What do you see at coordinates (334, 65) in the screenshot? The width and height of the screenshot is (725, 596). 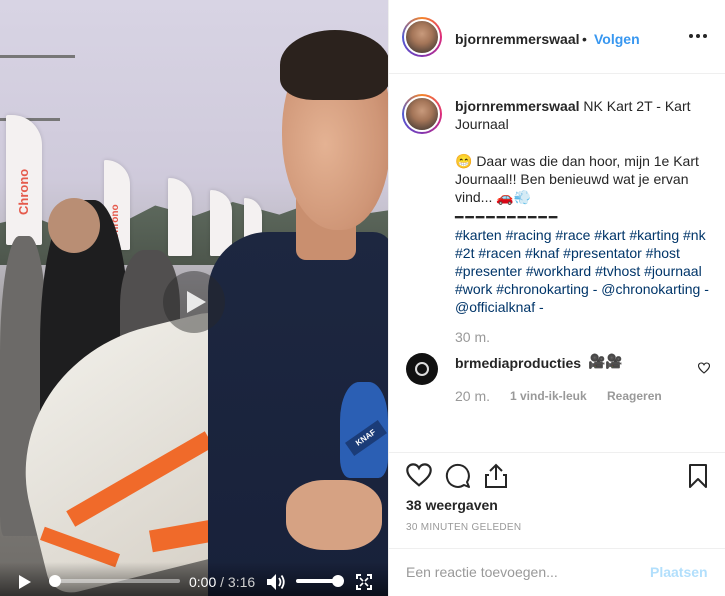 I see `presenter-hair` at bounding box center [334, 65].